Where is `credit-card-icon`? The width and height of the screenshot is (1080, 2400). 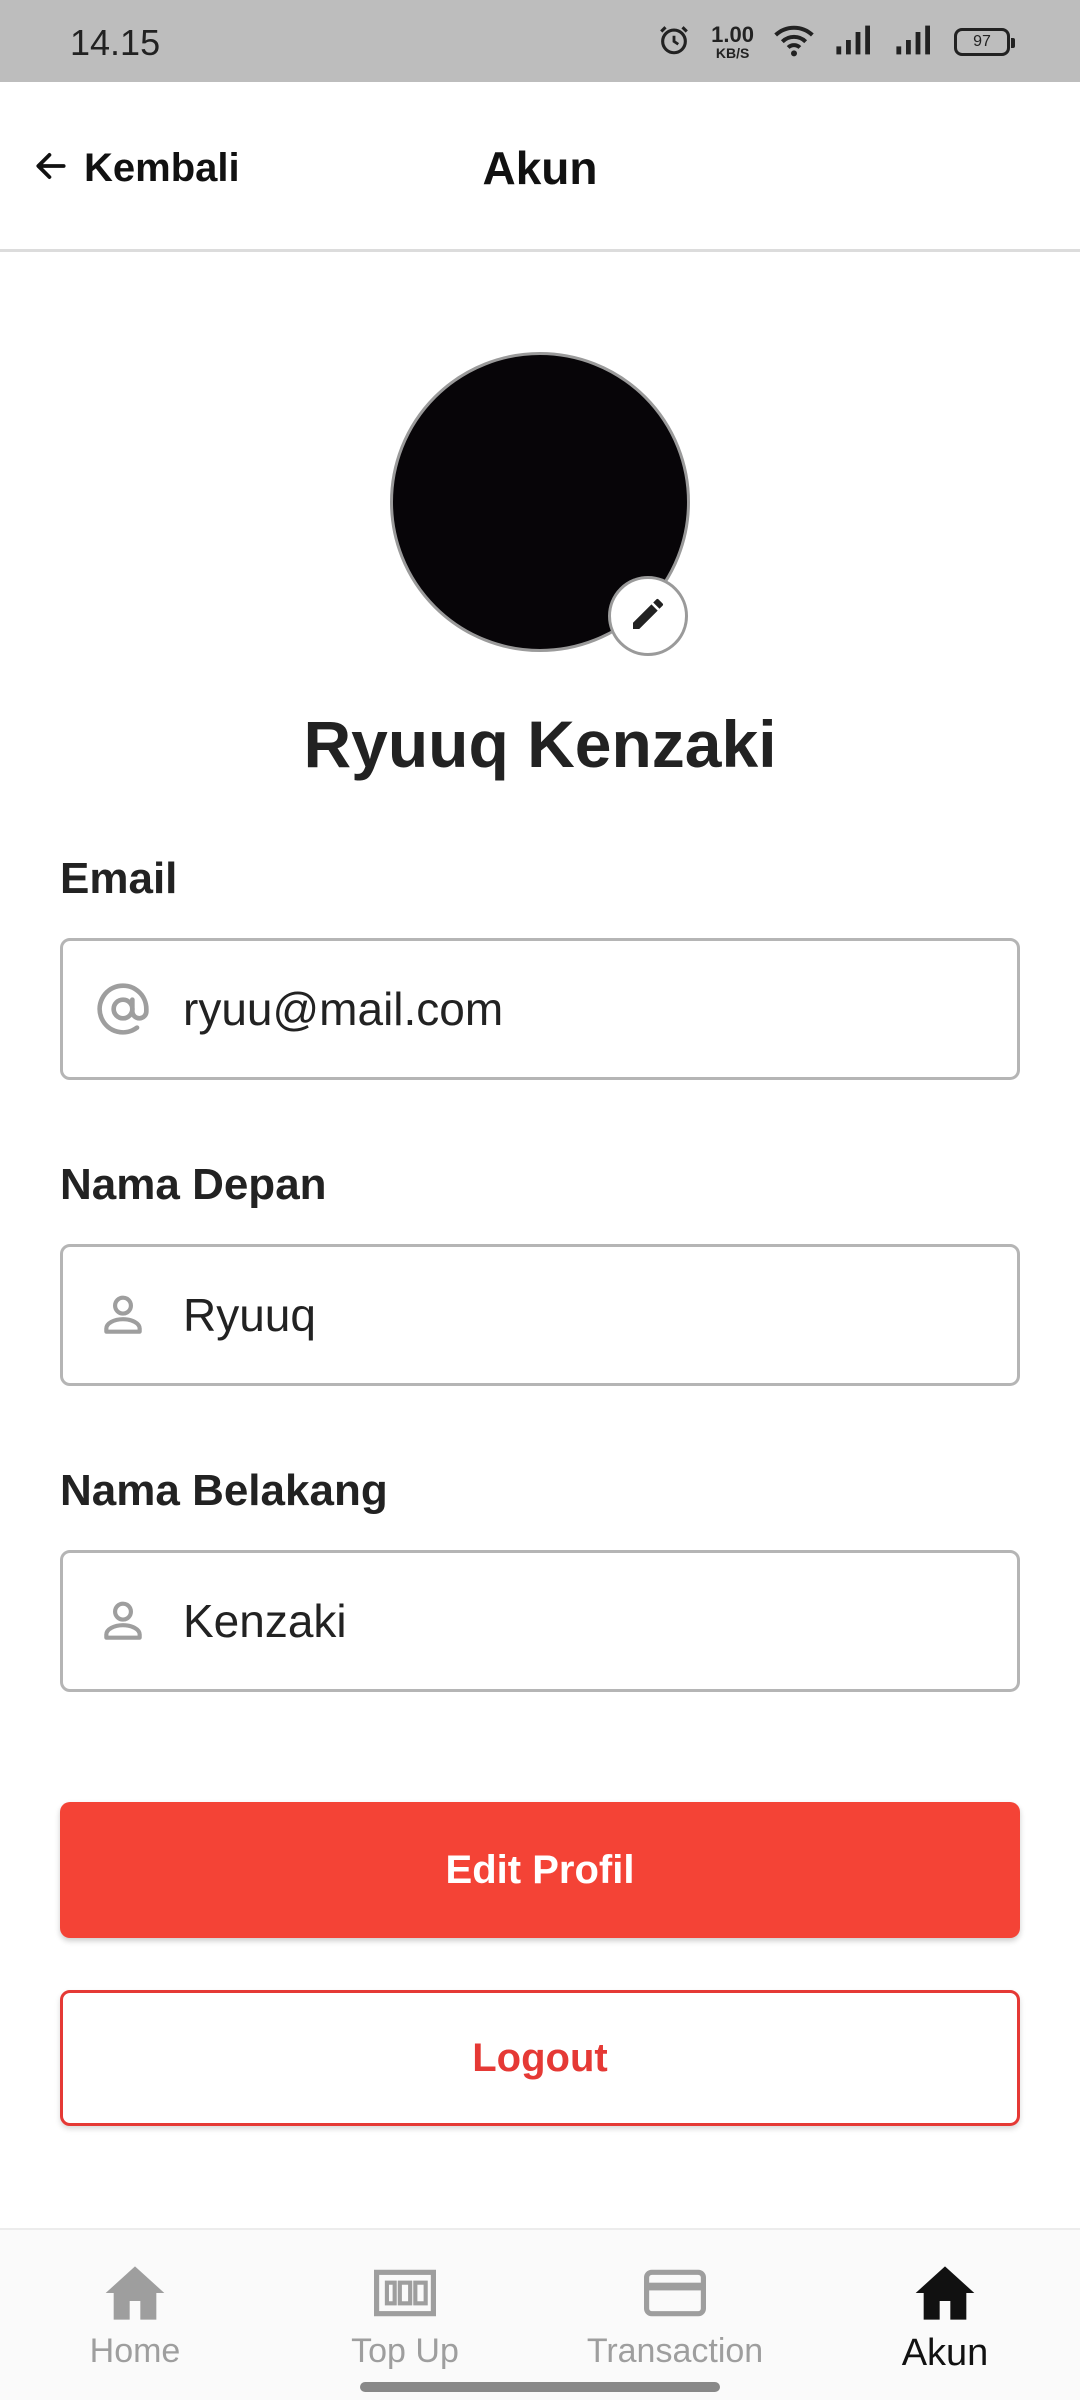 credit-card-icon is located at coordinates (675, 2293).